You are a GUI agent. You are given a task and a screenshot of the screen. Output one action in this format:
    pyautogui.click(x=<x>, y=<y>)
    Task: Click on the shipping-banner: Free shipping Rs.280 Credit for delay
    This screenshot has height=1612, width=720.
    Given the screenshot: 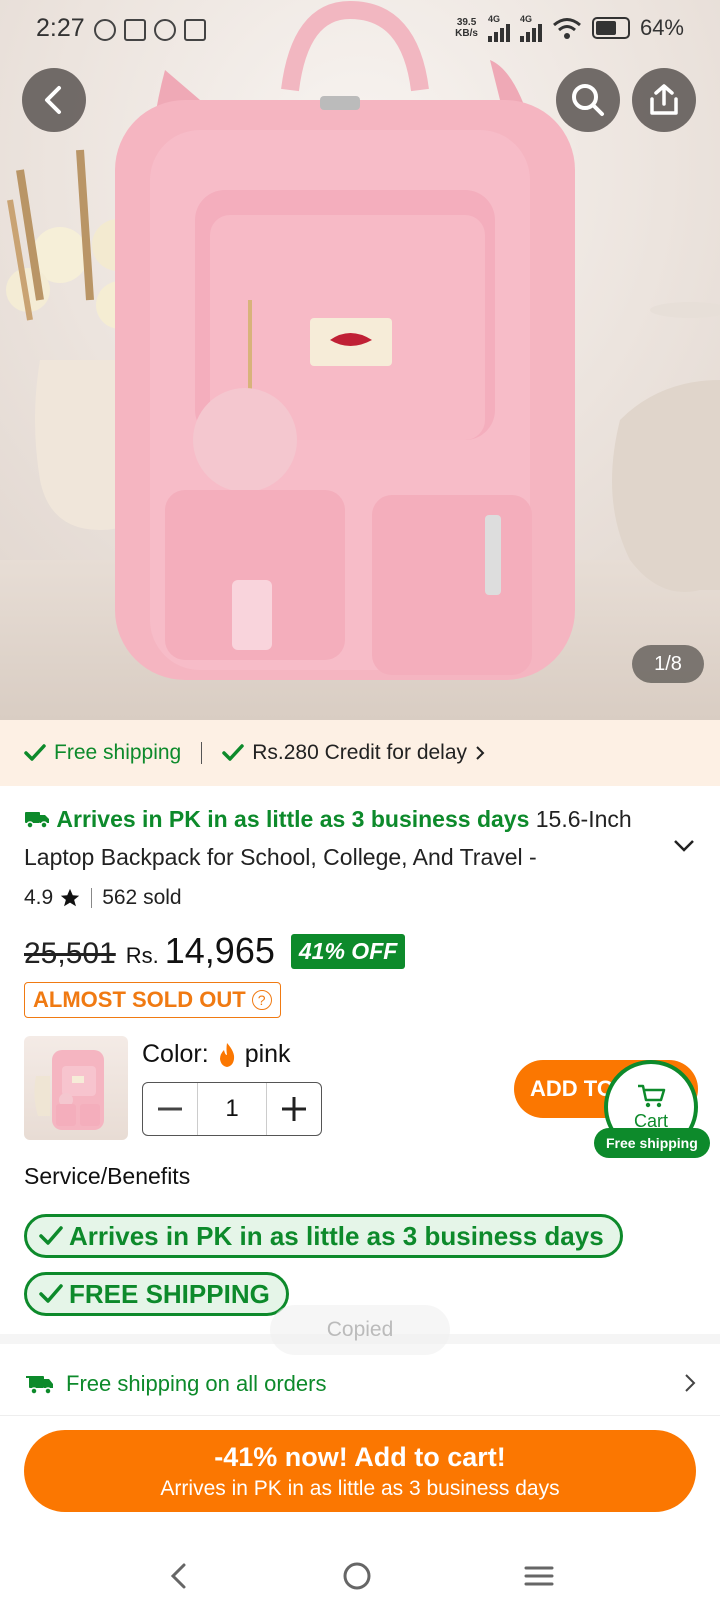 What is the action you would take?
    pyautogui.click(x=360, y=753)
    